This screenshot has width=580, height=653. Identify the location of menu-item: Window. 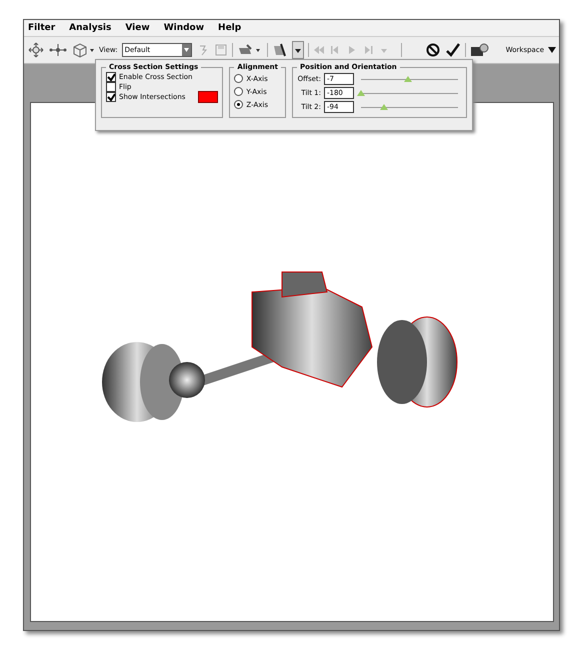
(184, 28).